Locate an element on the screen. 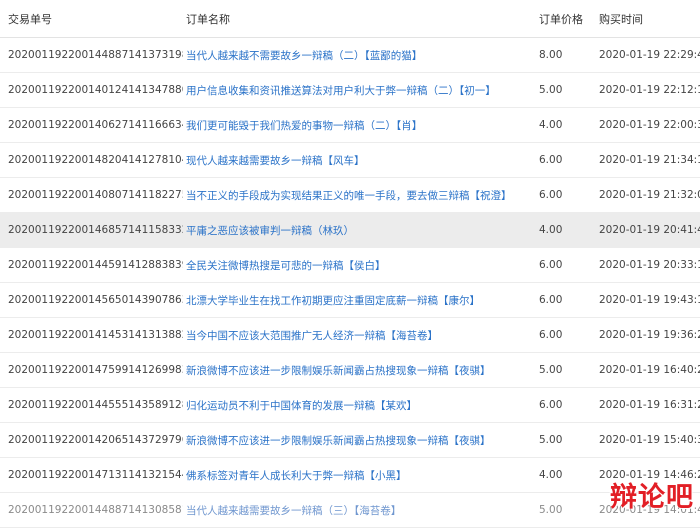 The image size is (700, 528). order-id: 2020011922001456501439078638 is located at coordinates (91, 300).